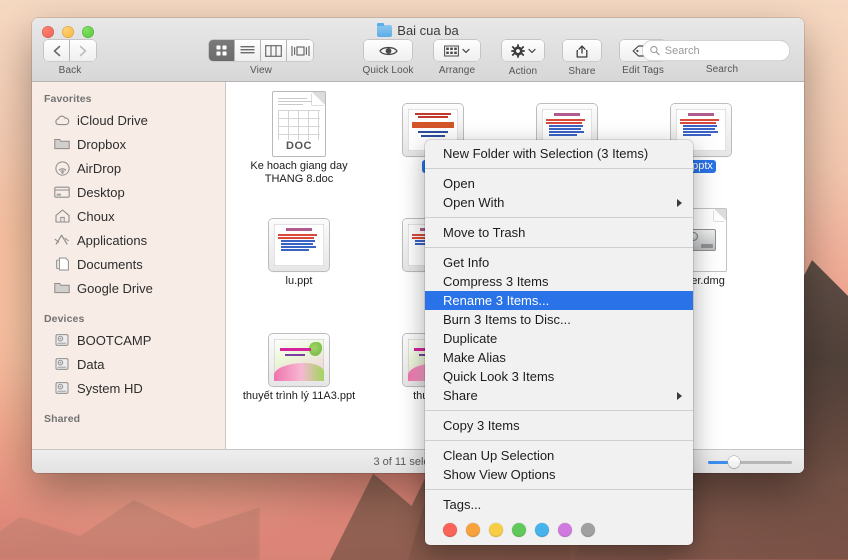 Image resolution: width=848 pixels, height=560 pixels. What do you see at coordinates (128, 288) in the screenshot?
I see `sidebar-item-google-drive: Google Drive` at bounding box center [128, 288].